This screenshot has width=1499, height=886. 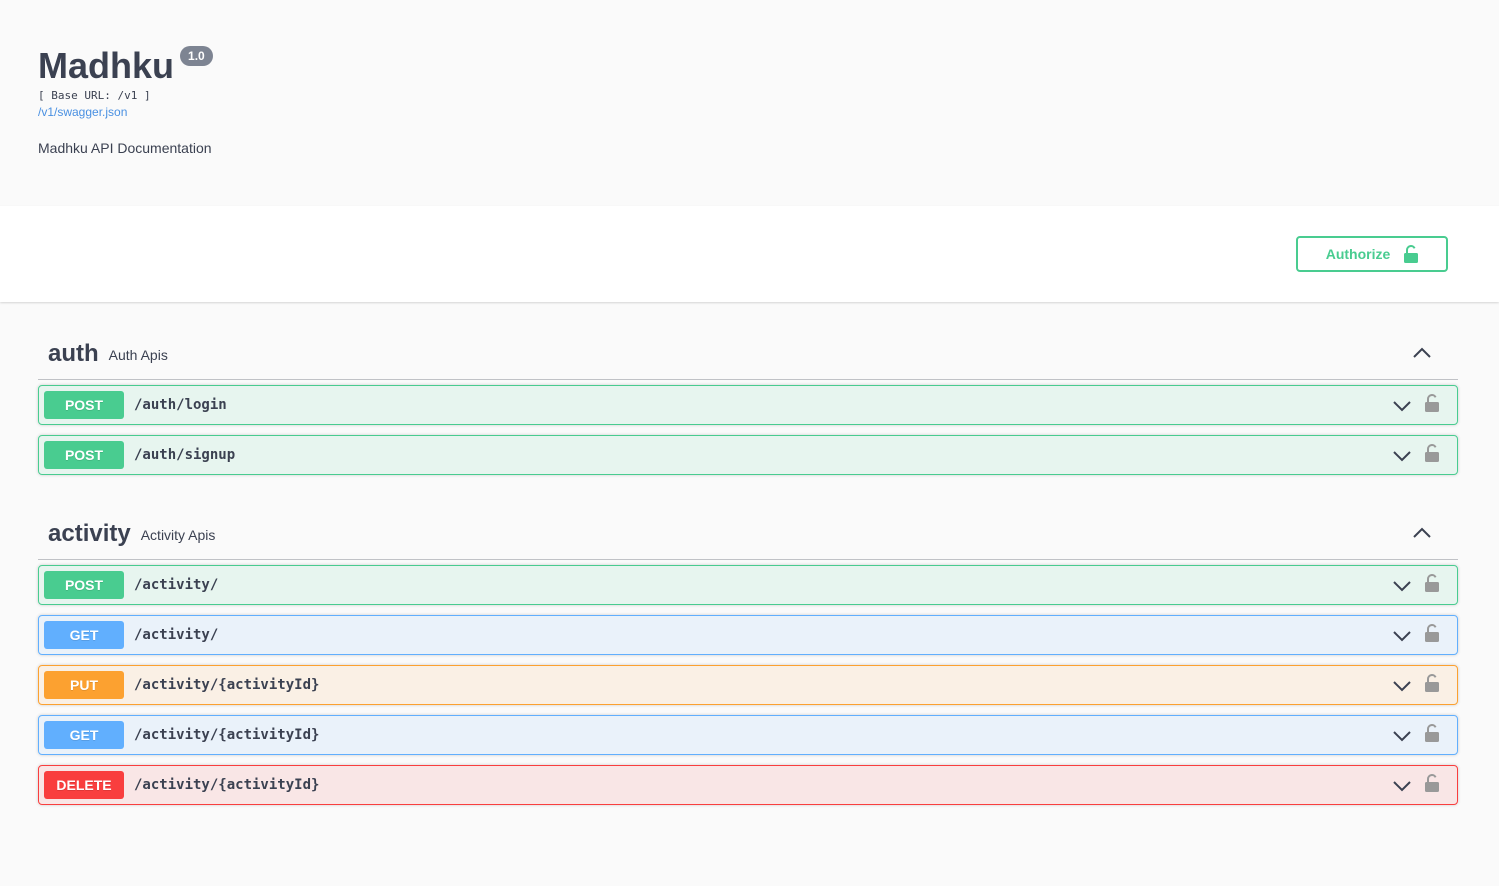 I want to click on authorize-label: Authorize, so click(x=1358, y=254).